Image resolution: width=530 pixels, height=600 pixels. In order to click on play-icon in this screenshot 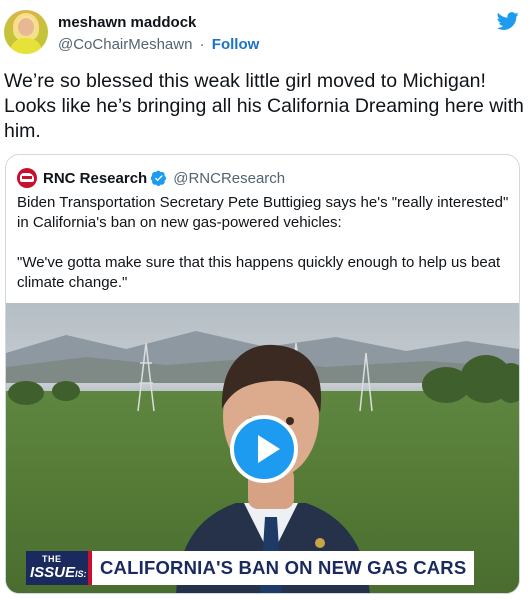, I will do `click(264, 449)`.